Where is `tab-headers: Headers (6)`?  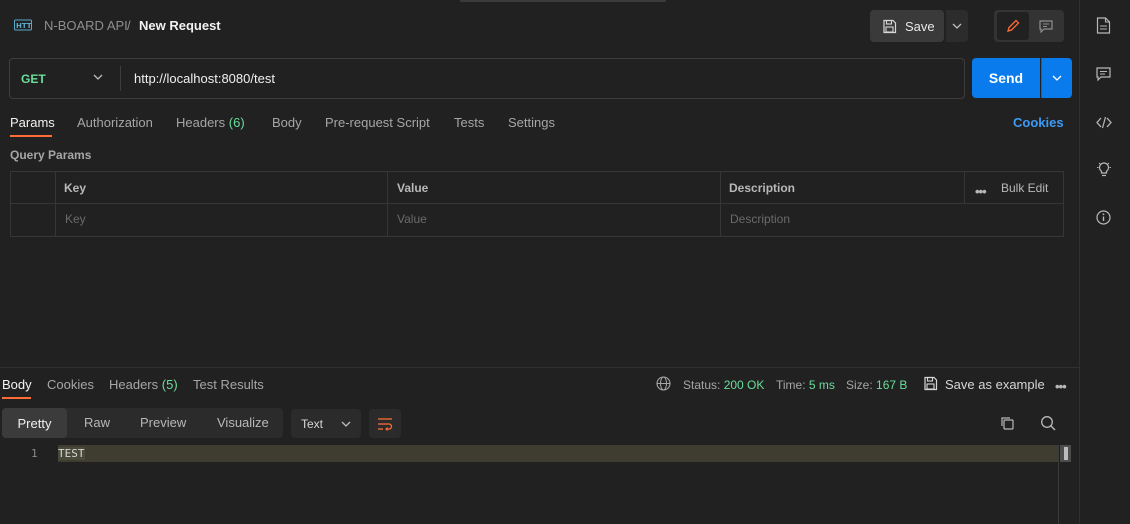 tab-headers: Headers (6) is located at coordinates (210, 122).